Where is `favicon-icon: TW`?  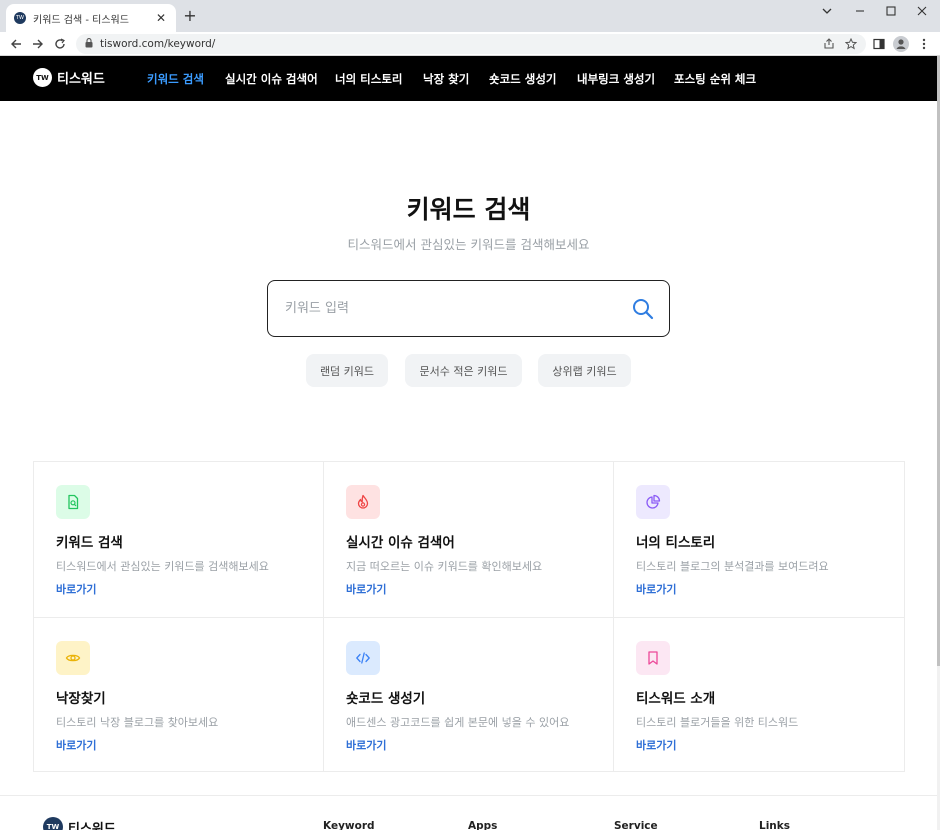
favicon-icon: TW is located at coordinates (20, 18).